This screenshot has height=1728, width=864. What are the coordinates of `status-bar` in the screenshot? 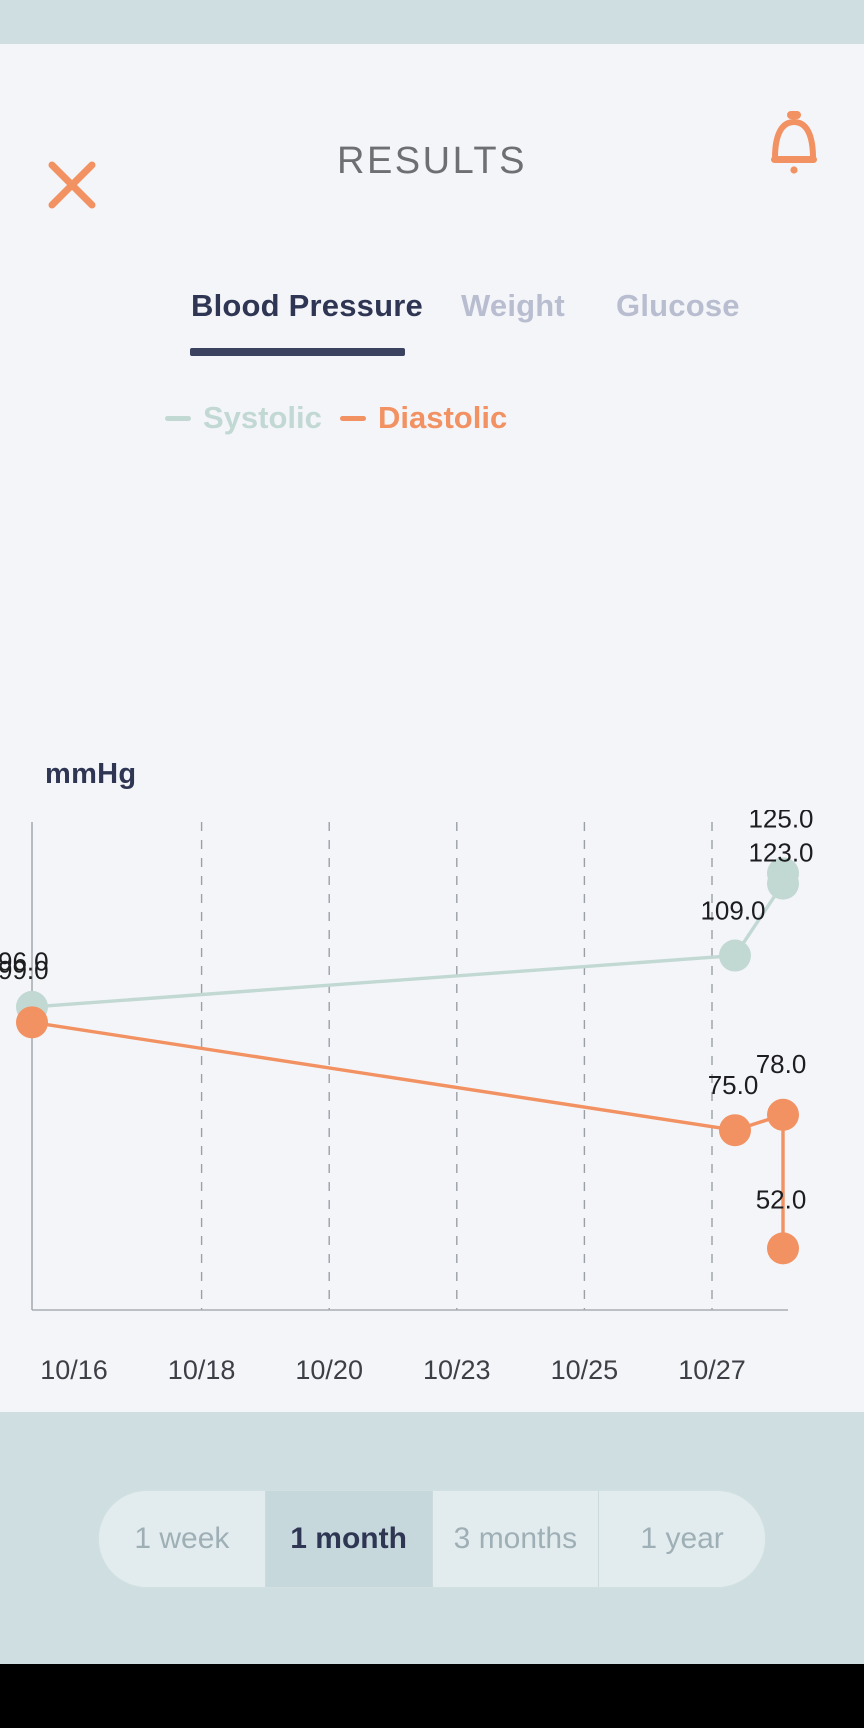 It's located at (432, 22).